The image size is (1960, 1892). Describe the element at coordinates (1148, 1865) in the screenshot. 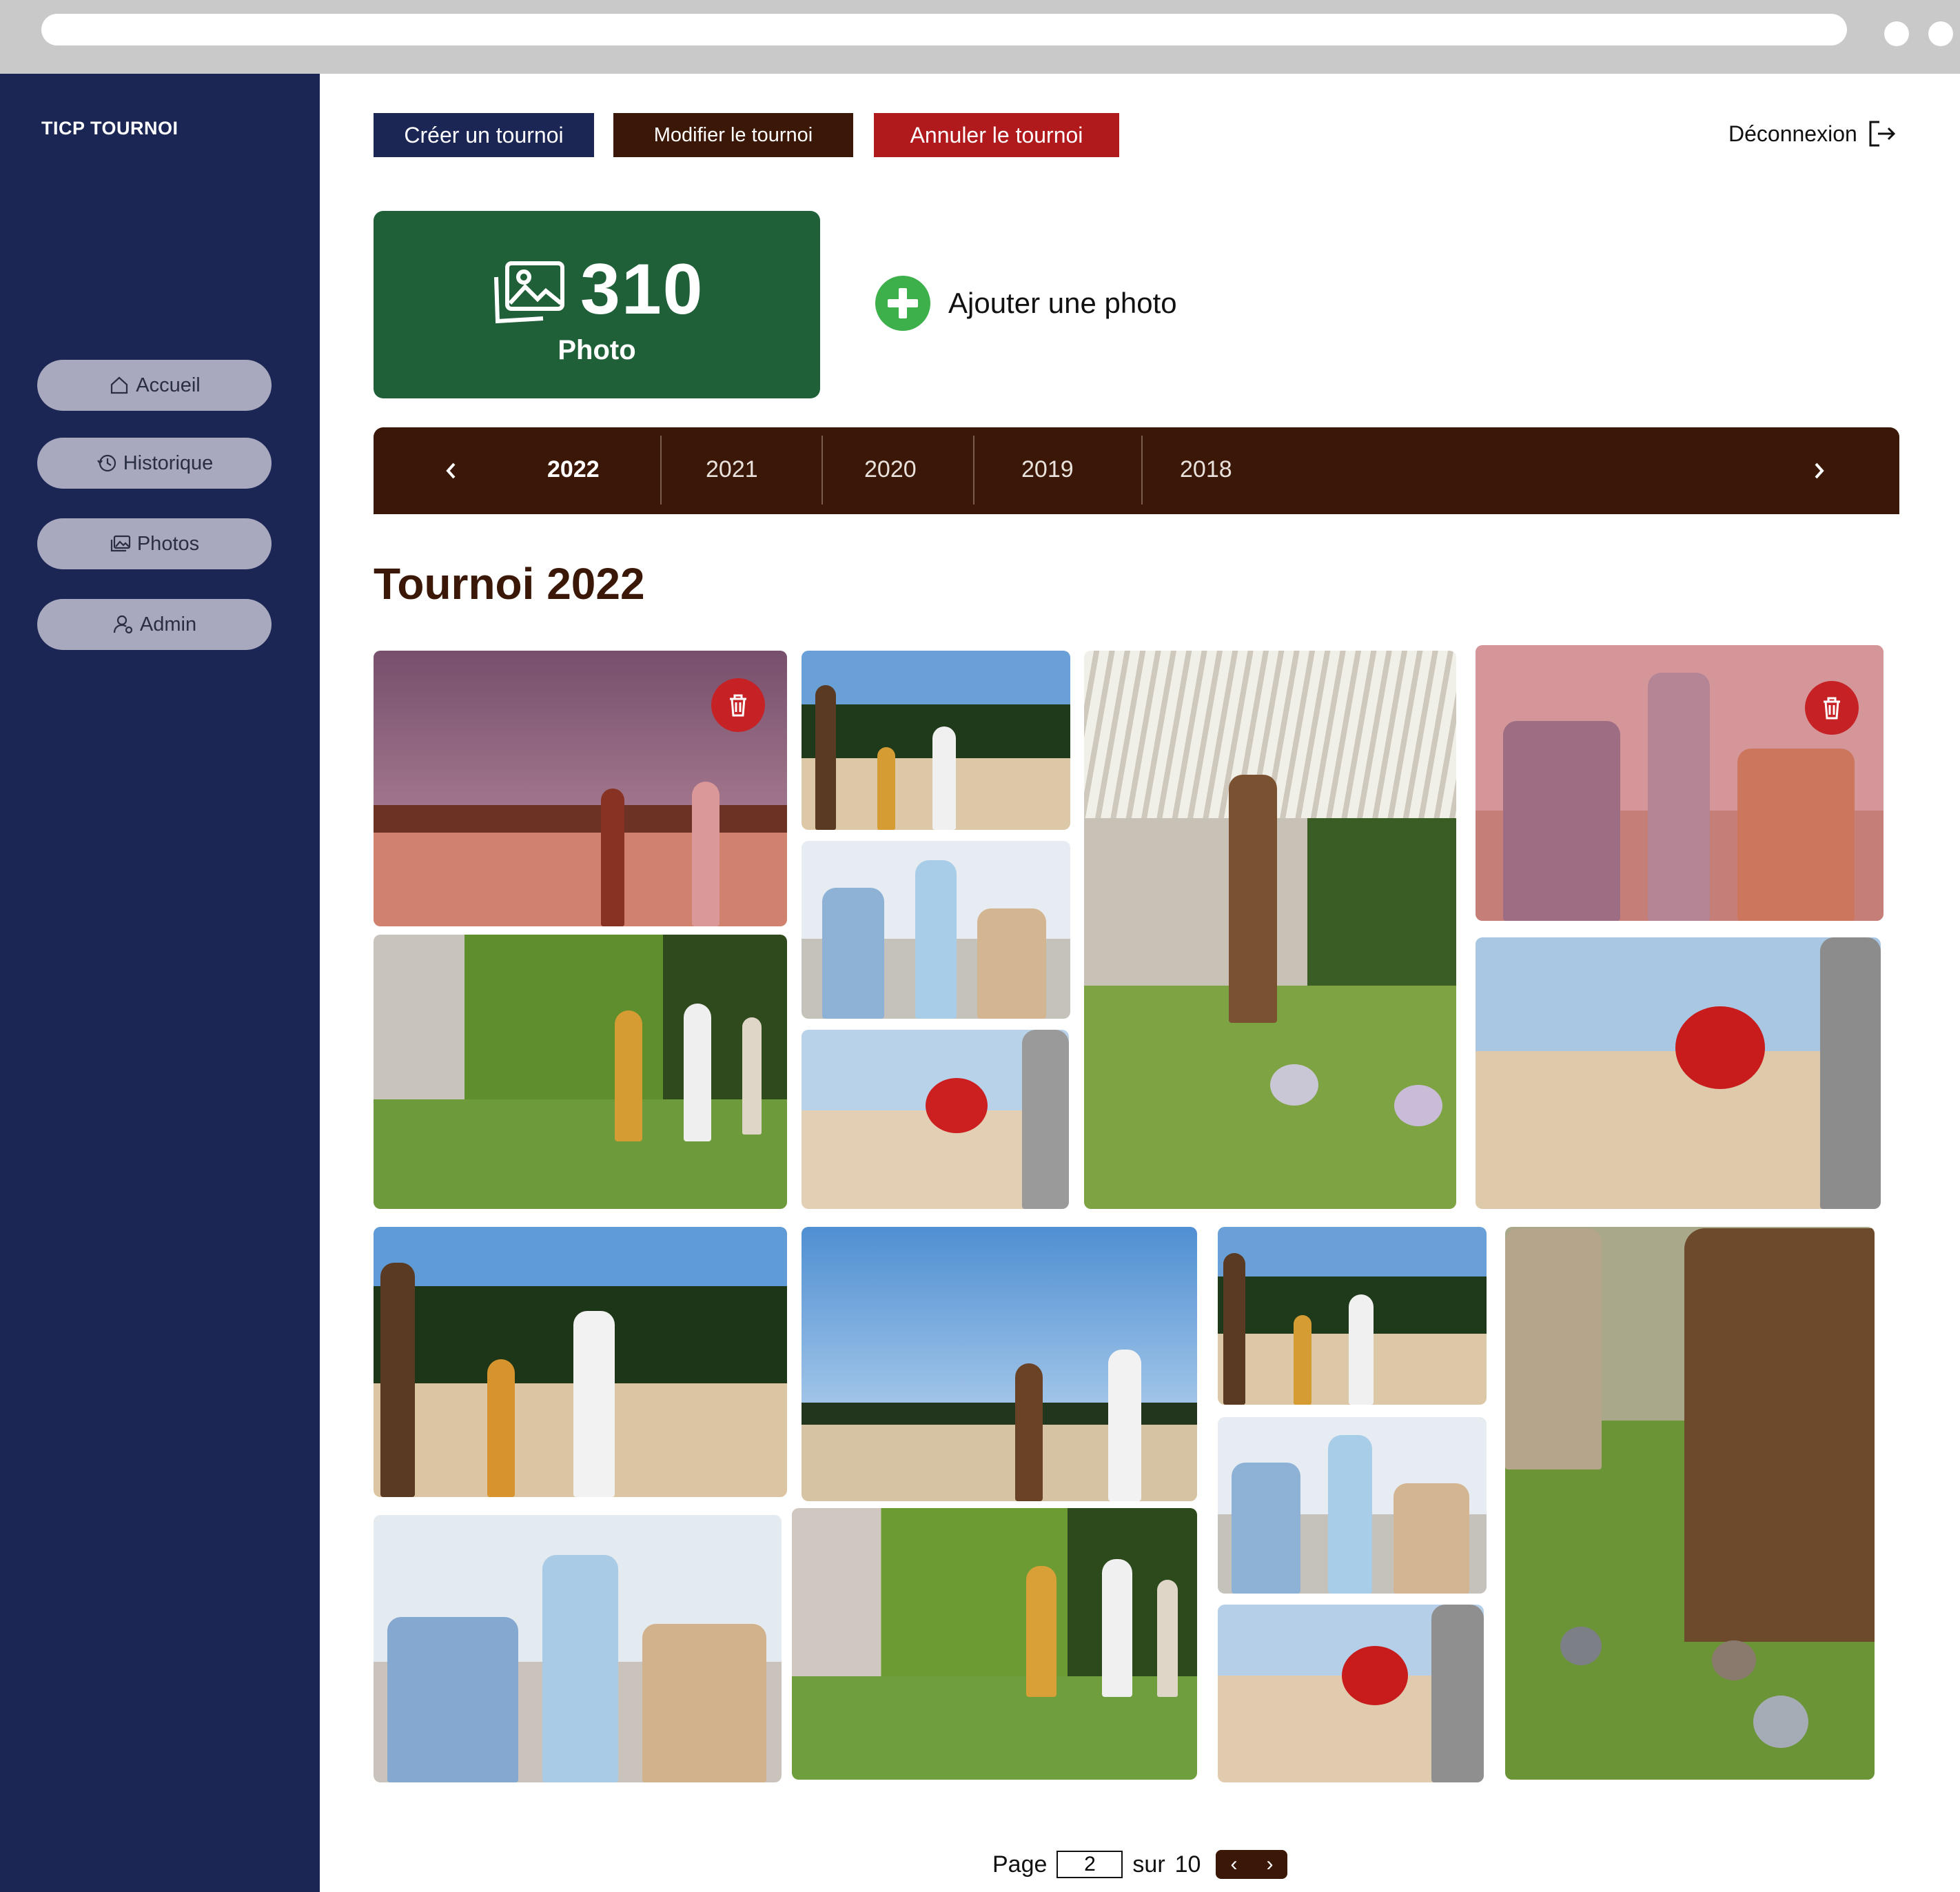

I see `page-of-label: sur` at that location.